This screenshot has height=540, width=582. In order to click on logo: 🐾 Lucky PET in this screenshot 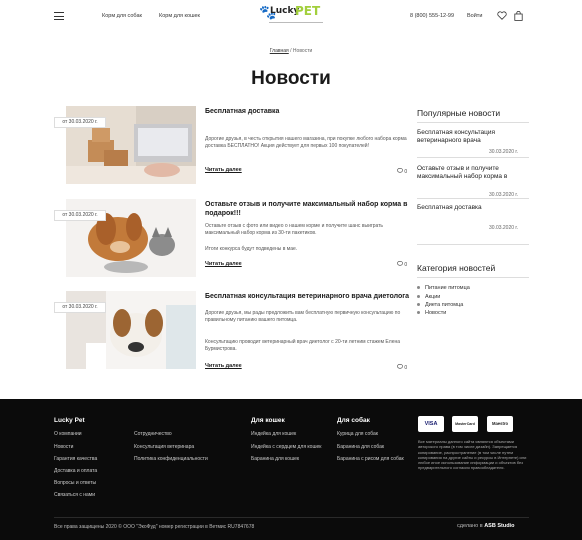, I will do `click(291, 16)`.